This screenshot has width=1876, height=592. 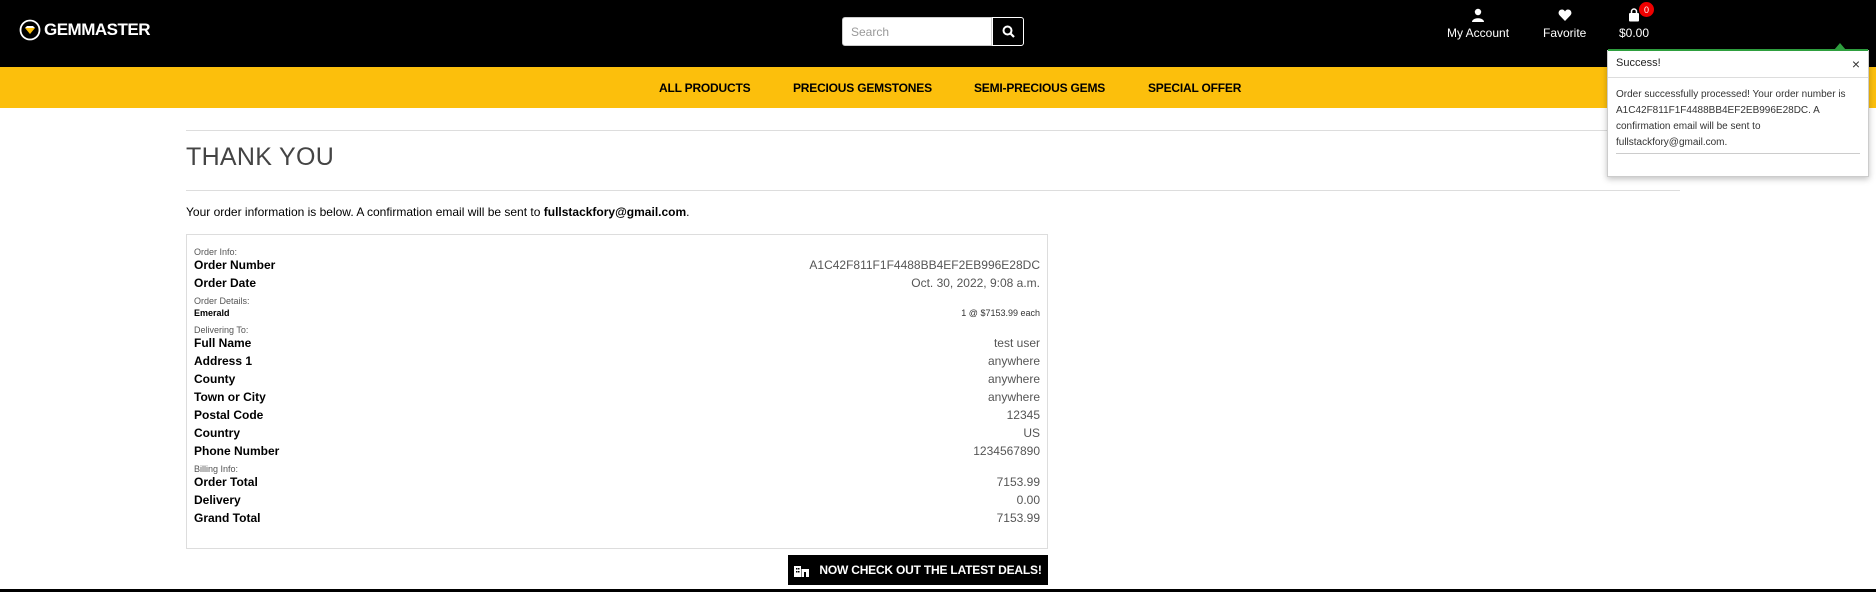 What do you see at coordinates (225, 283) in the screenshot?
I see `order-date-label: Order Date` at bounding box center [225, 283].